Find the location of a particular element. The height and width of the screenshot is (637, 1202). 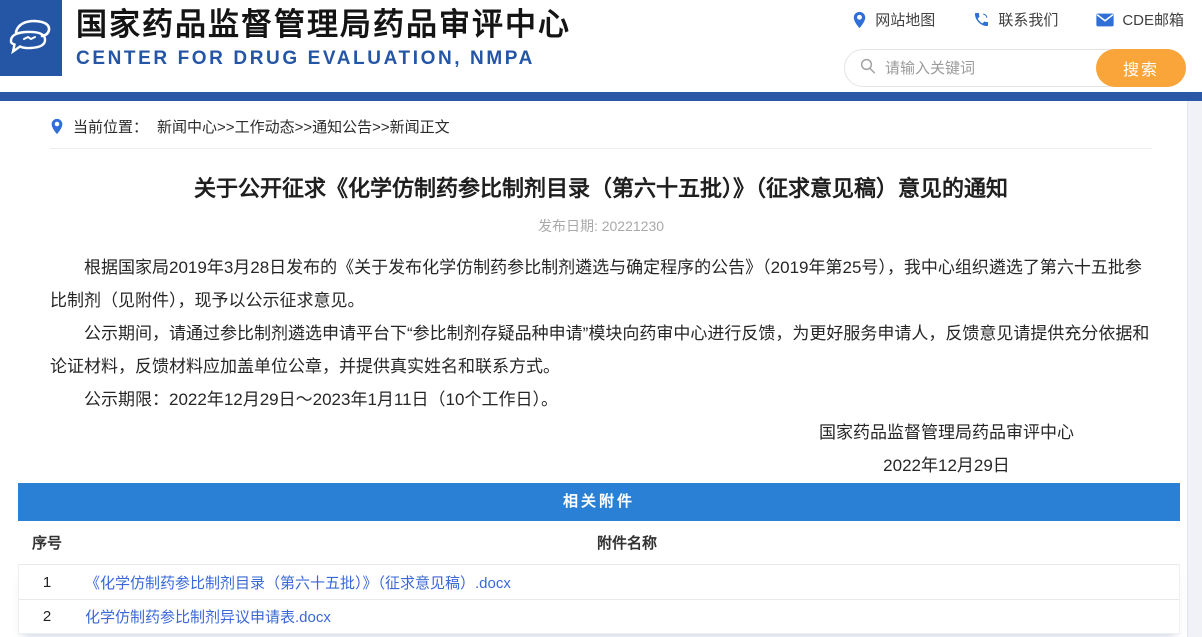

column-header-name: 附件名称 is located at coordinates (626, 543).